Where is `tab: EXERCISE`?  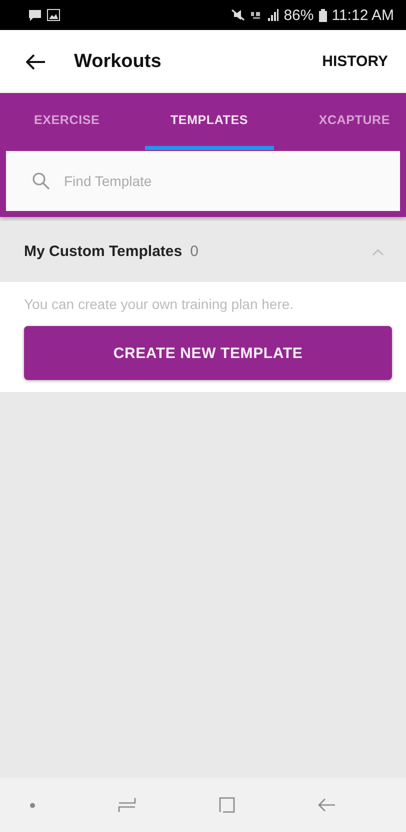
tab: EXERCISE is located at coordinates (67, 121).